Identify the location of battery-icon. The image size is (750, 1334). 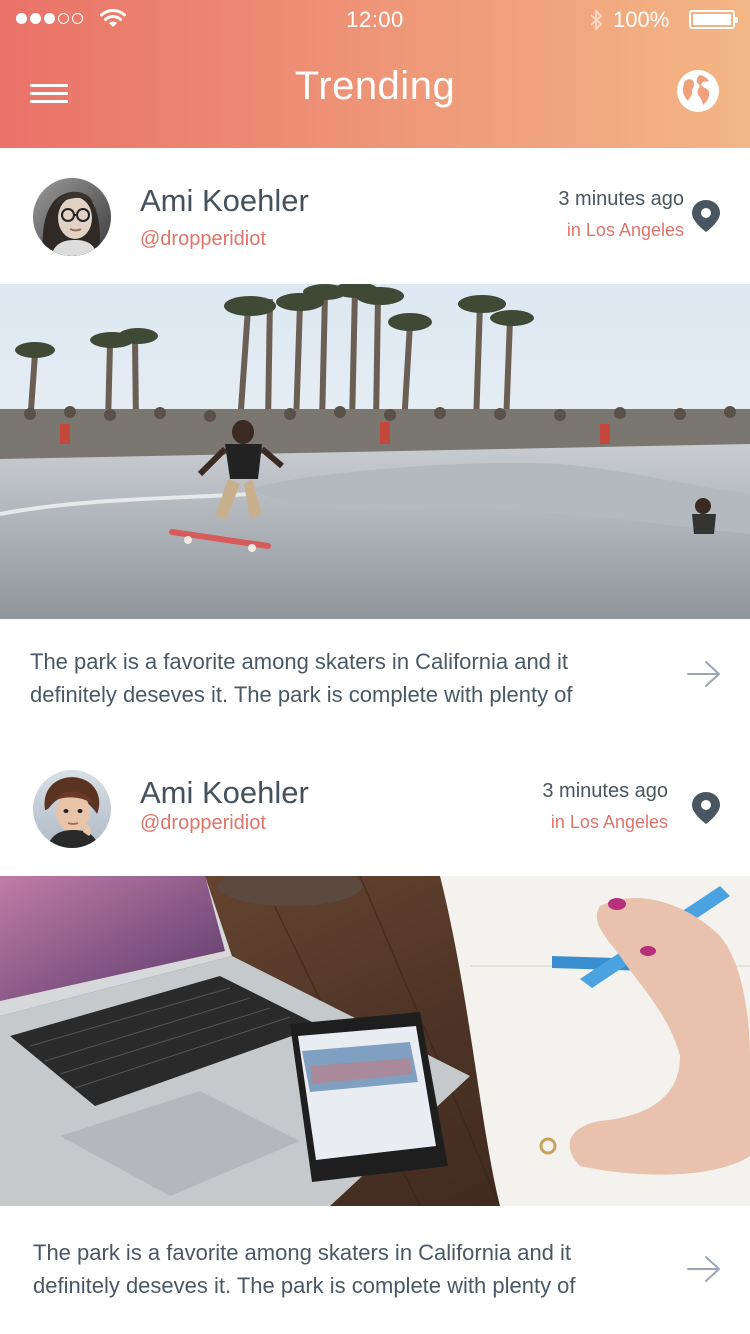
(713, 19).